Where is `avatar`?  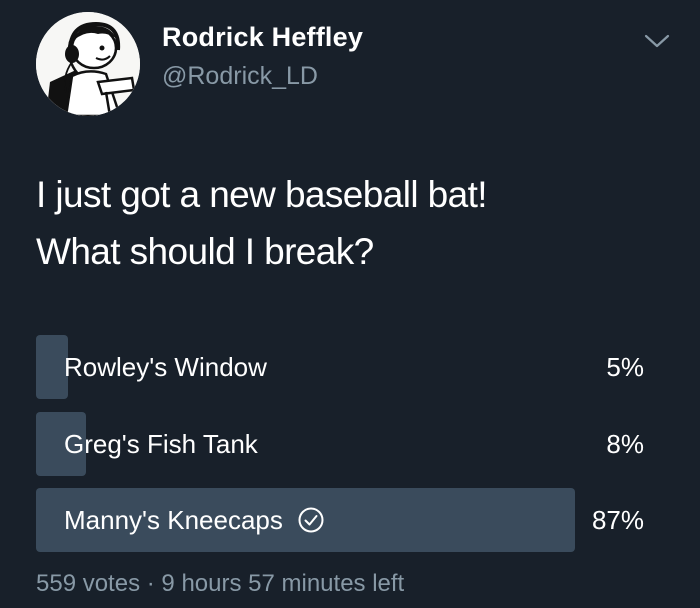 avatar is located at coordinates (88, 64).